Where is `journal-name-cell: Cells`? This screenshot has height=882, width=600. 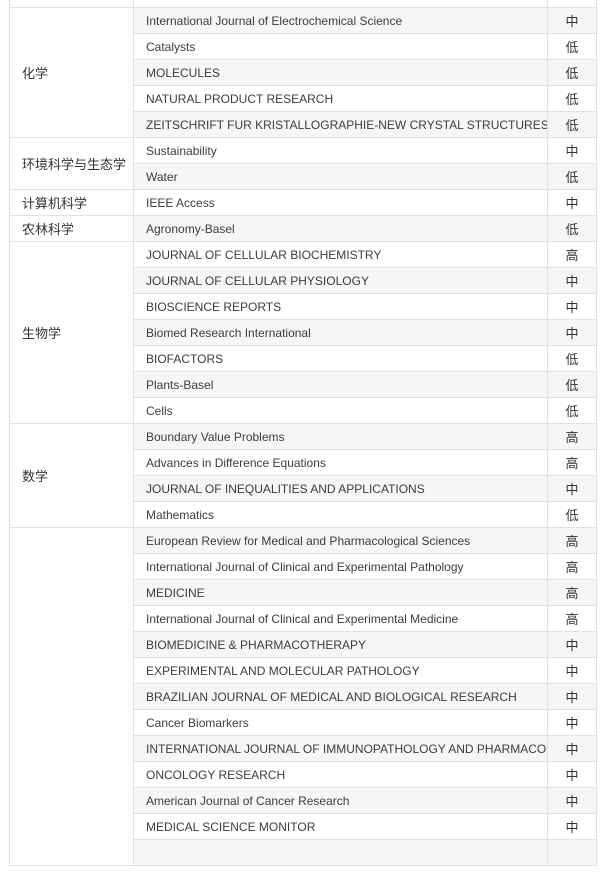 journal-name-cell: Cells is located at coordinates (340, 410).